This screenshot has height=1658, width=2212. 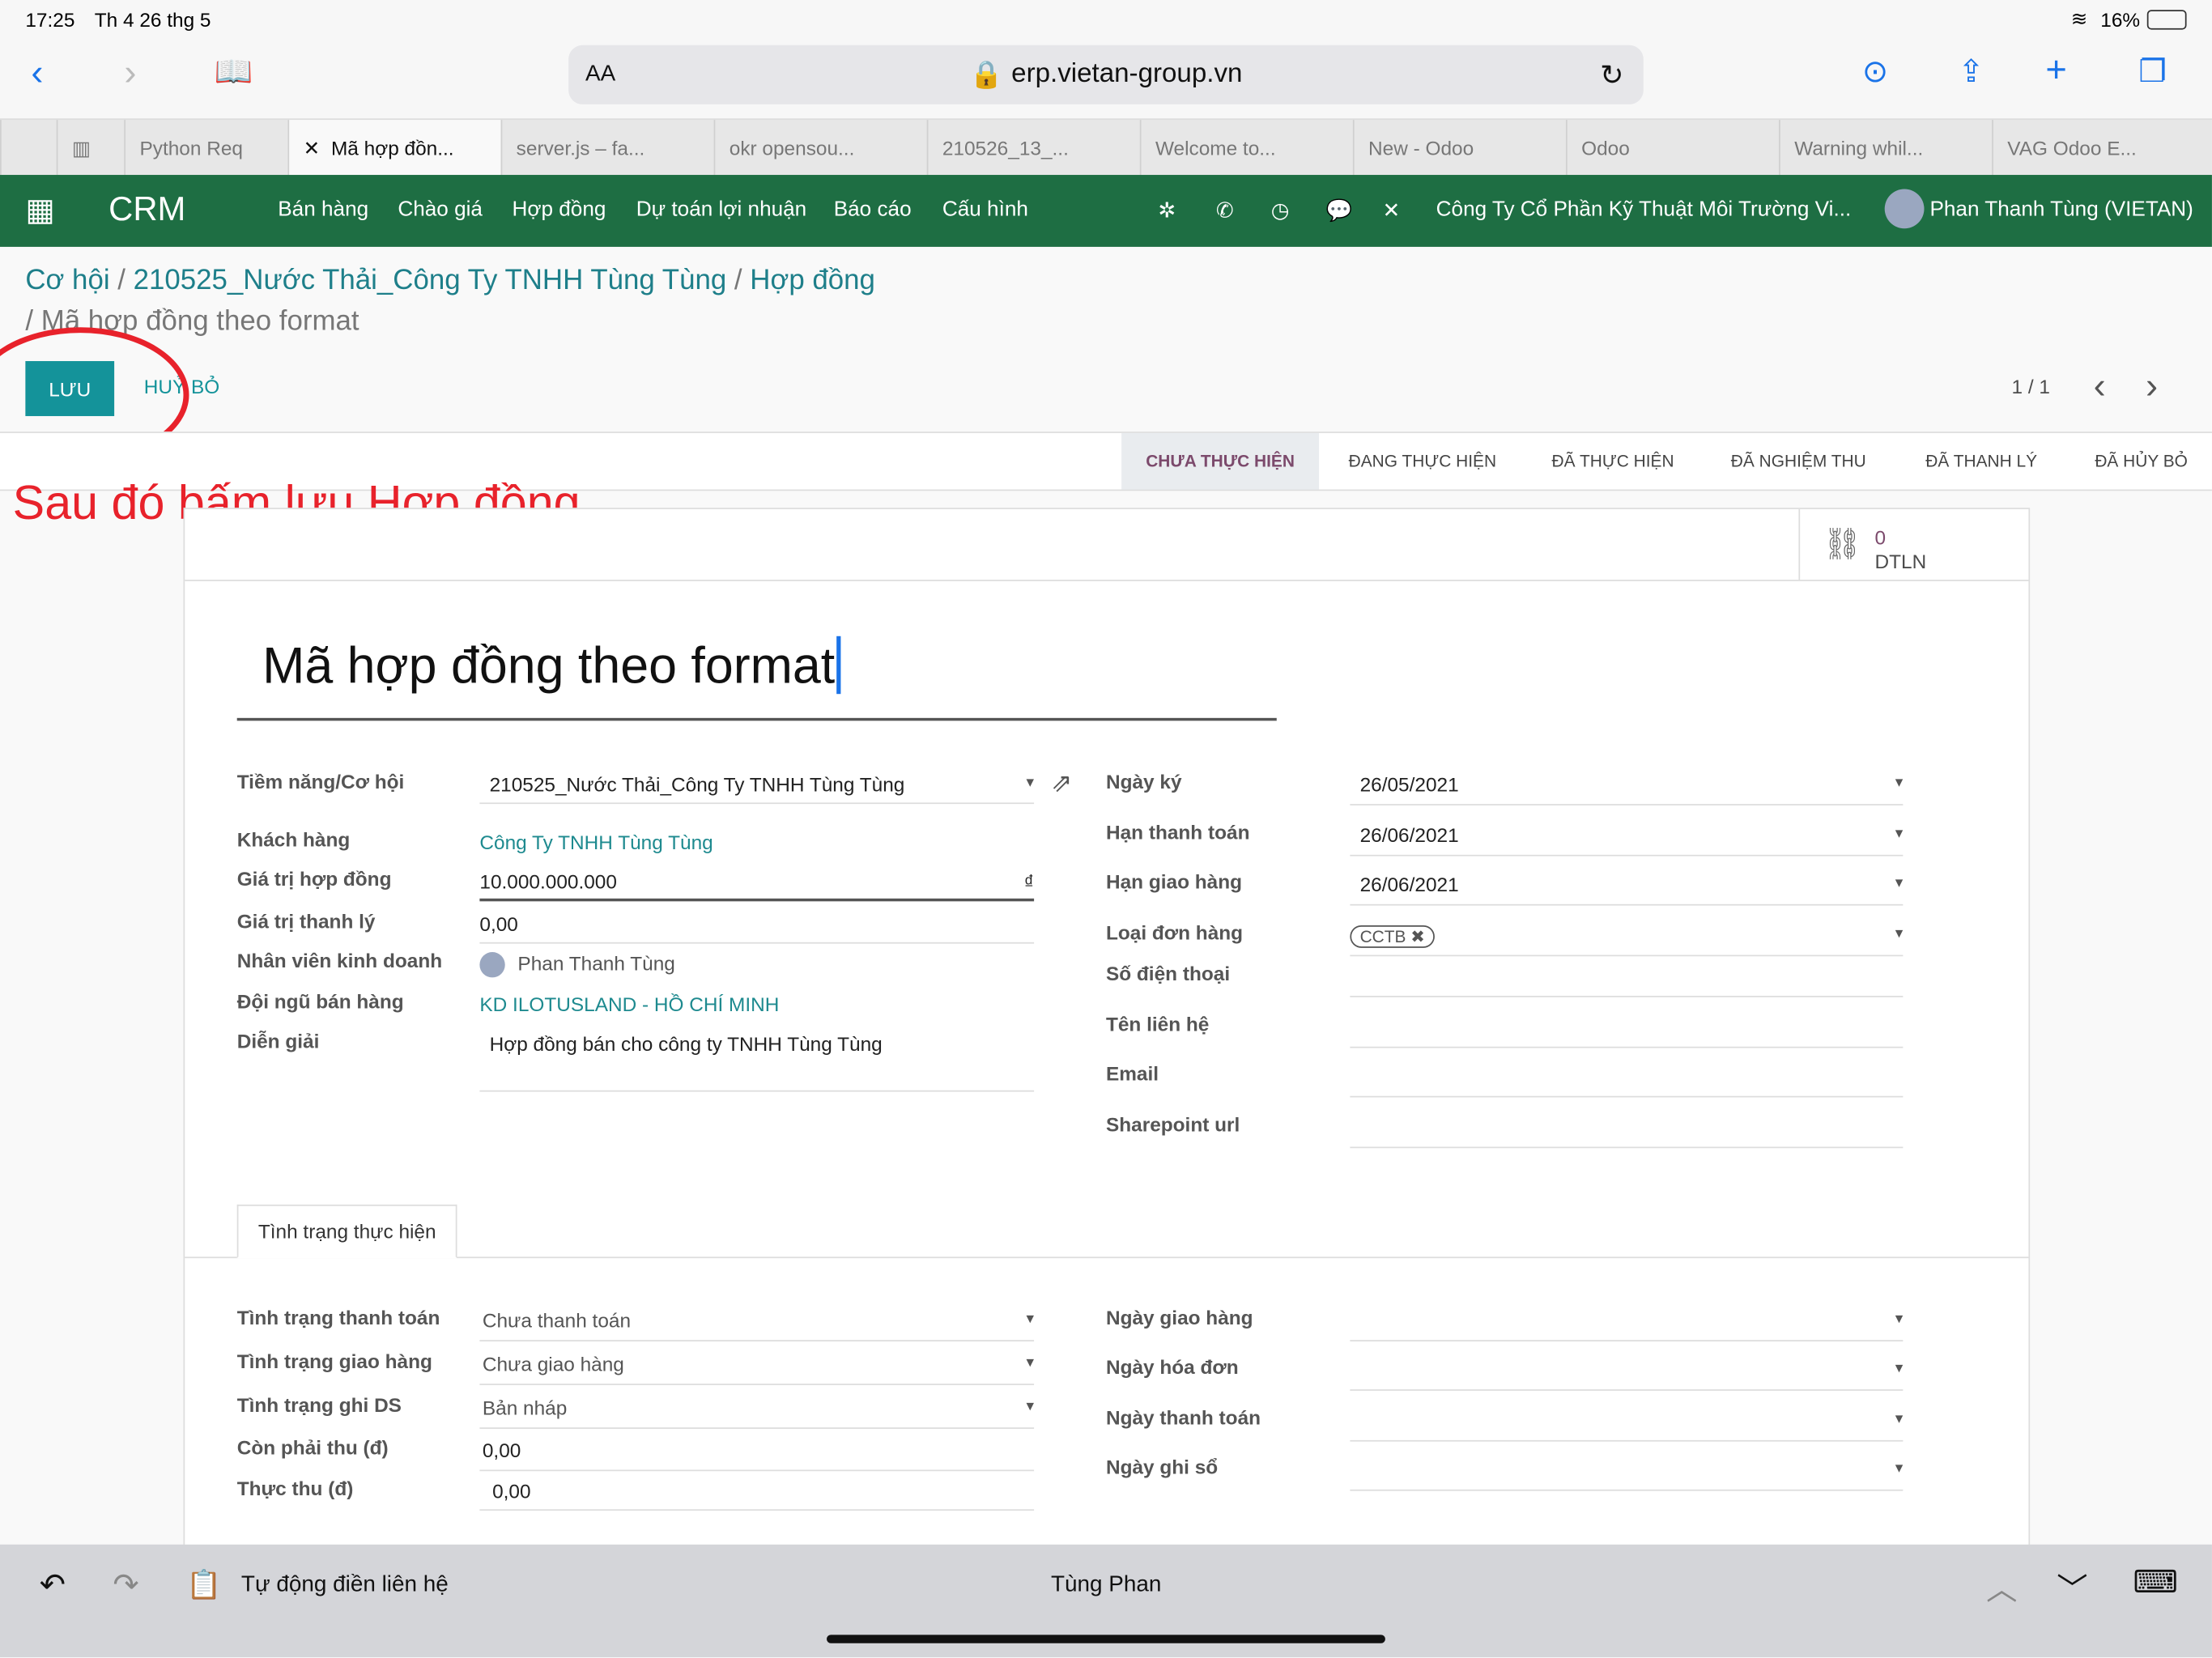 I want to click on bookmarks-icon: 📖, so click(x=234, y=71).